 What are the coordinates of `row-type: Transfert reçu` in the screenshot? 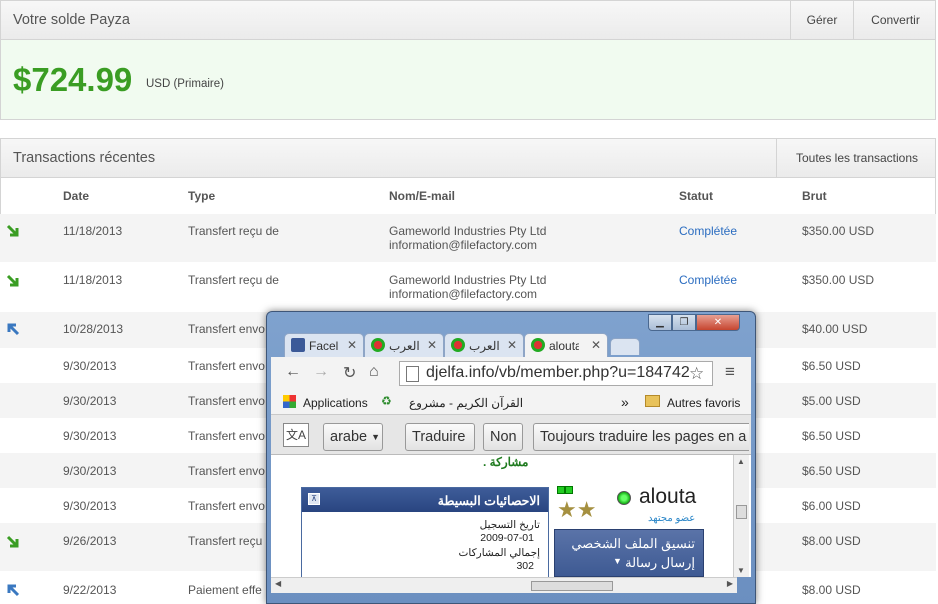 It's located at (225, 541).